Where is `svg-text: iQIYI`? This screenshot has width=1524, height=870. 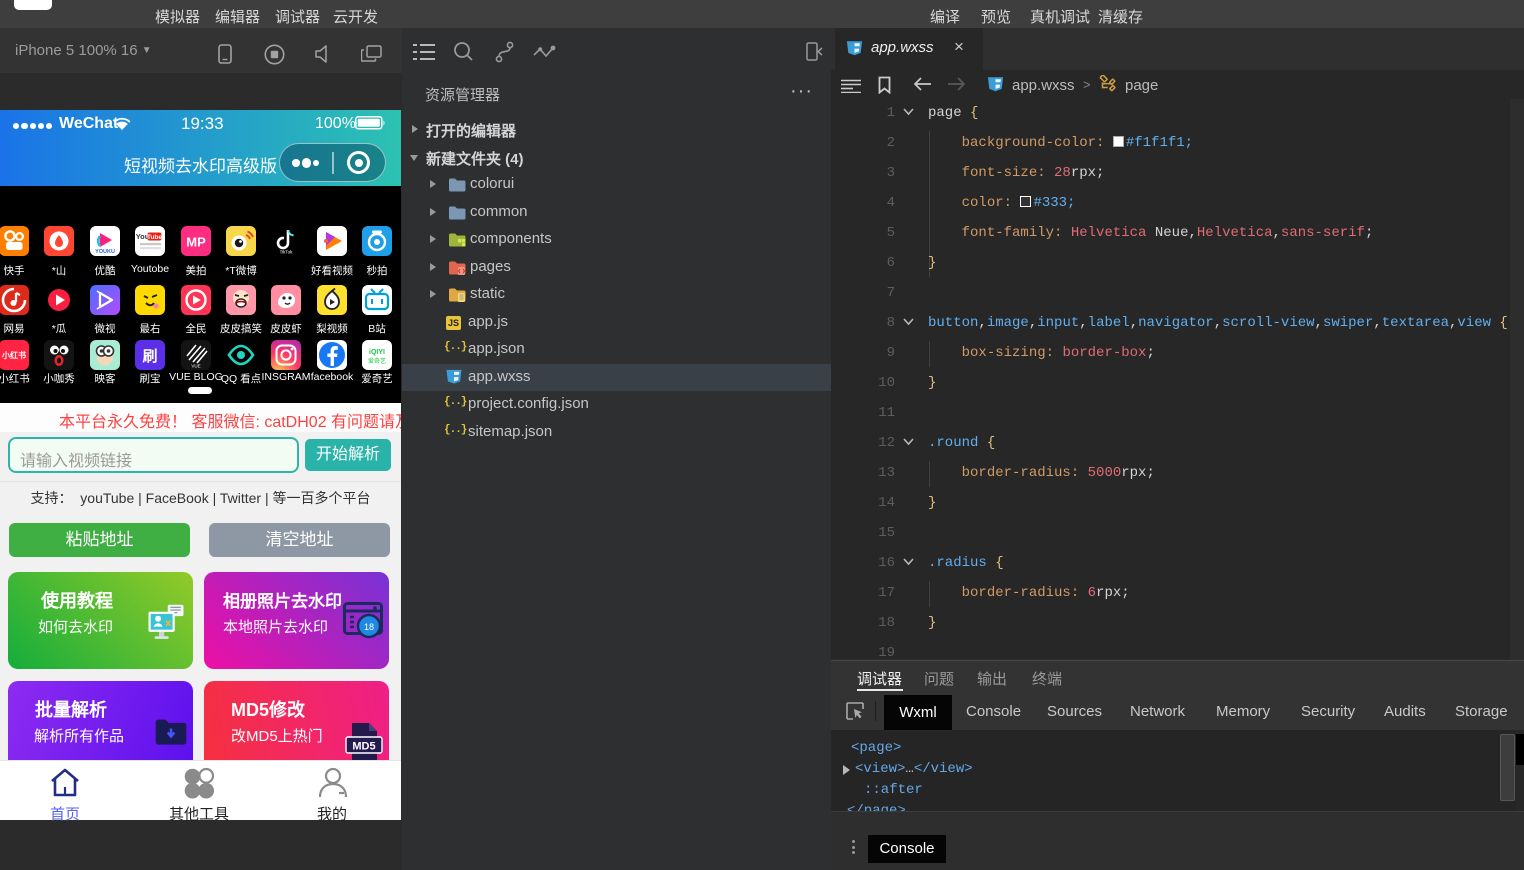
svg-text: iQIYI is located at coordinates (377, 352).